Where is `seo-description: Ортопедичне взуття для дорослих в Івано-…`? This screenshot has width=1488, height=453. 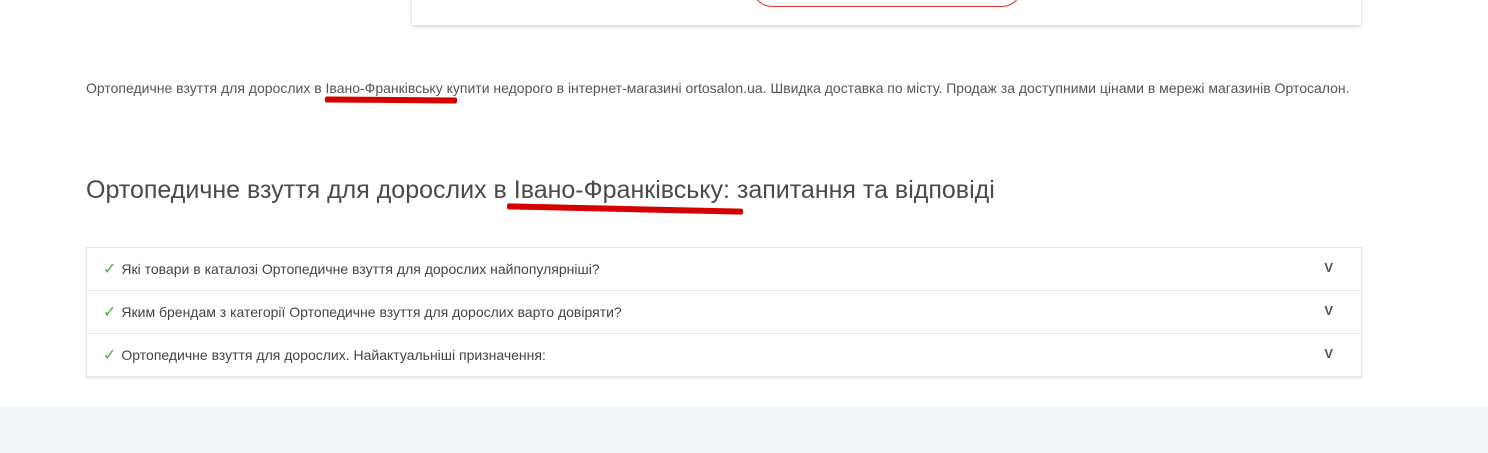 seo-description: Ортопедичне взуття для дорослих в Івано-… is located at coordinates (718, 88).